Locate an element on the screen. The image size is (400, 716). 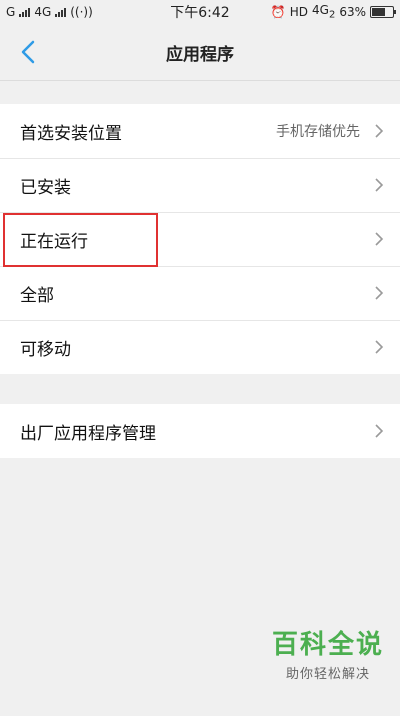
highlight-box is located at coordinates (80, 240).